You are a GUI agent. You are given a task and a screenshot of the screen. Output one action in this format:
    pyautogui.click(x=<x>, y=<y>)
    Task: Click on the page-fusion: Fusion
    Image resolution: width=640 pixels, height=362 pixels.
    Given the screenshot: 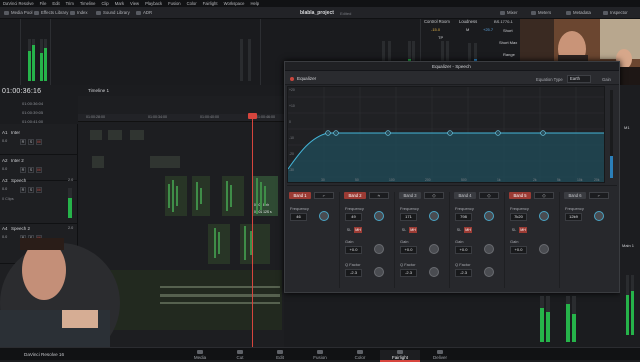 What is the action you would take?
    pyautogui.click(x=320, y=355)
    